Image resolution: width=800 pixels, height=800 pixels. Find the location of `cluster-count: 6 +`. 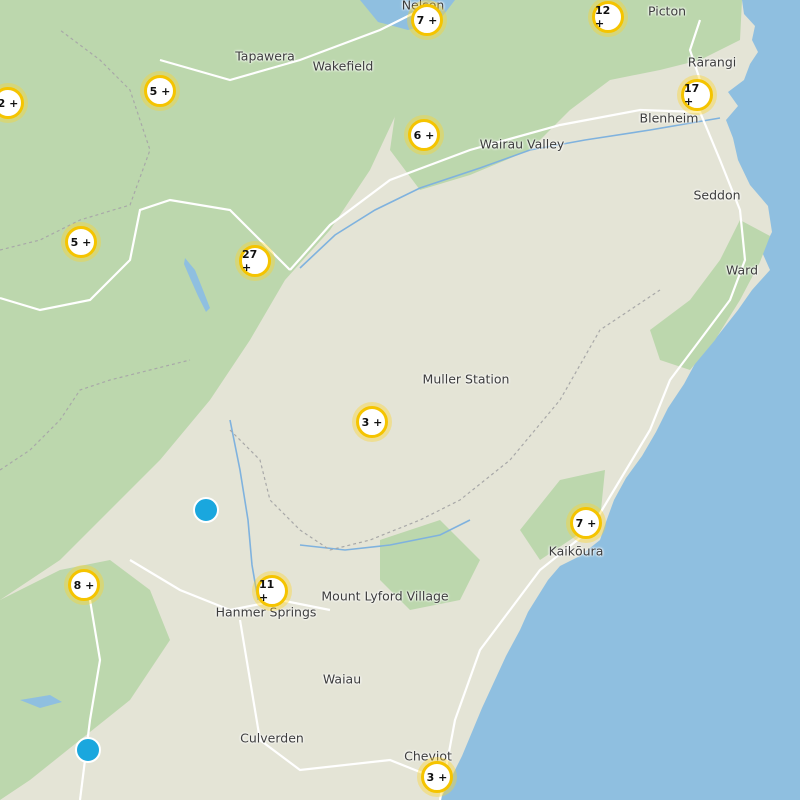

cluster-count: 6 + is located at coordinates (424, 135).